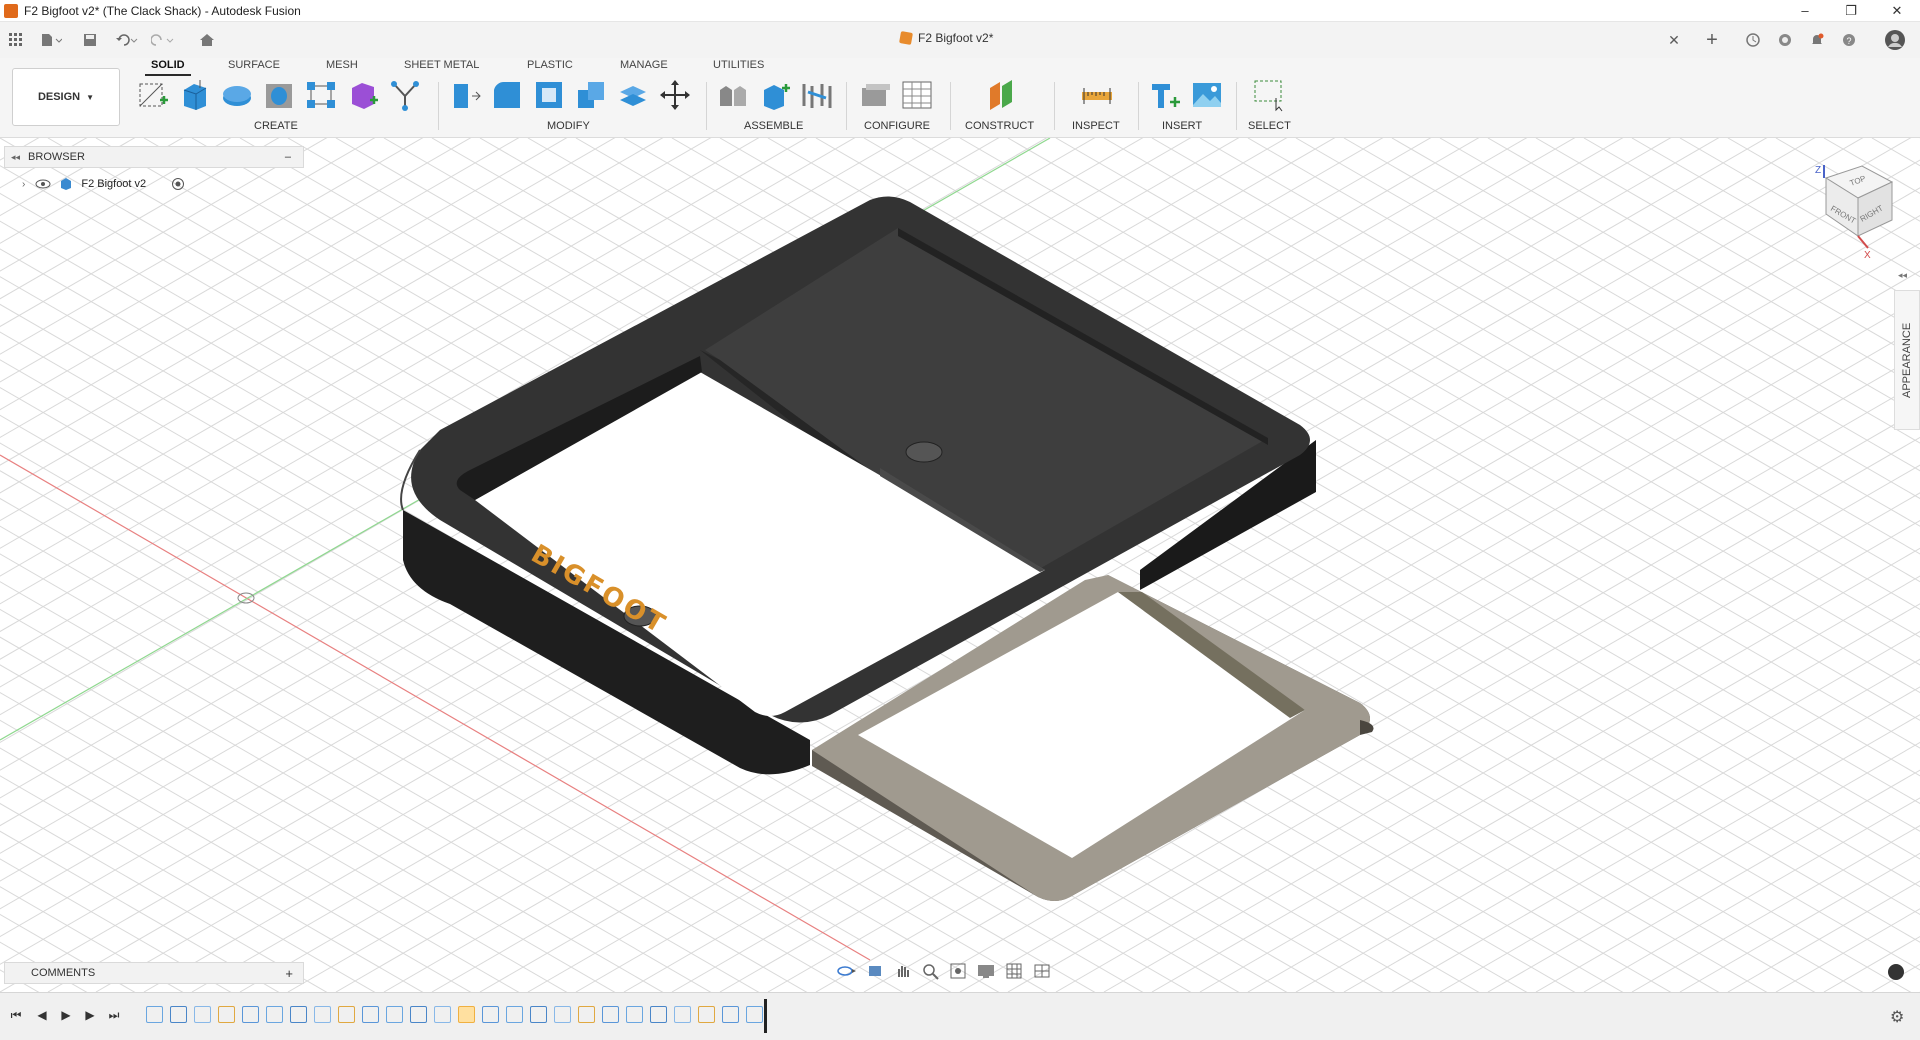  Describe the element at coordinates (733, 95) in the screenshot. I see `new-component-icon` at that location.